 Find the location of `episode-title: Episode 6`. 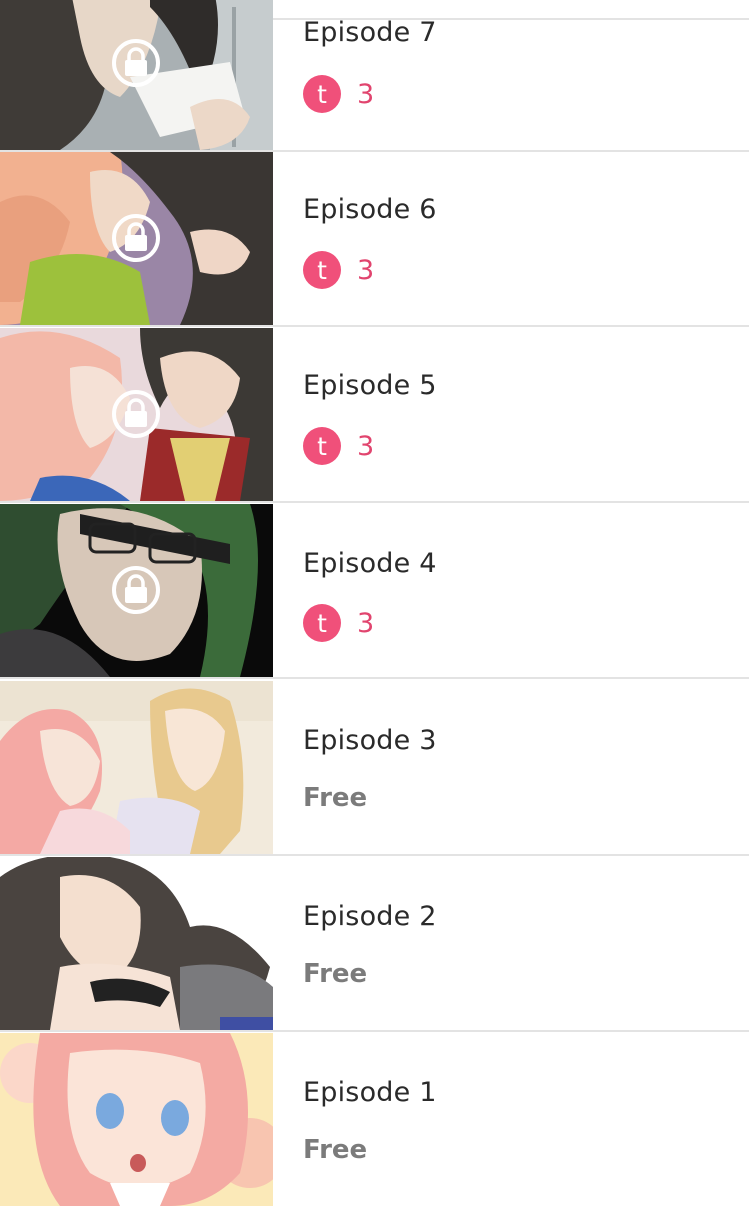

episode-title: Episode 6 is located at coordinates (370, 209).